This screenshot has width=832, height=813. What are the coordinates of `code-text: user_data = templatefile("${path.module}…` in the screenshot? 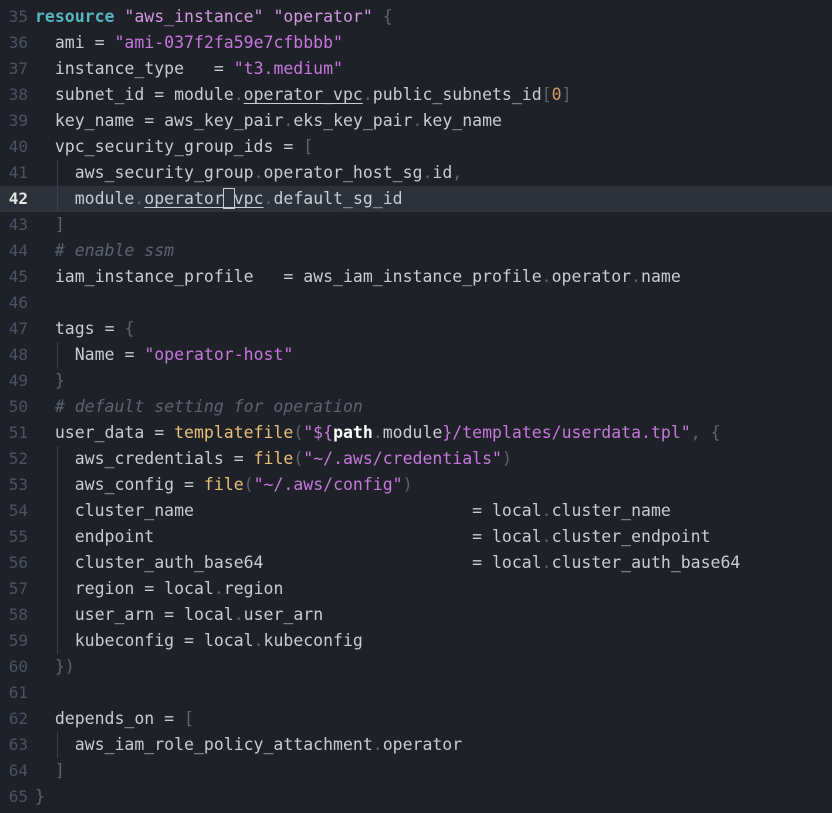 It's located at (387, 432).